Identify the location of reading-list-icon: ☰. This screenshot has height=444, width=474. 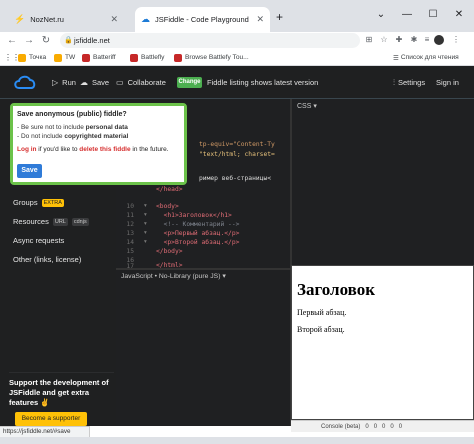
(396, 58).